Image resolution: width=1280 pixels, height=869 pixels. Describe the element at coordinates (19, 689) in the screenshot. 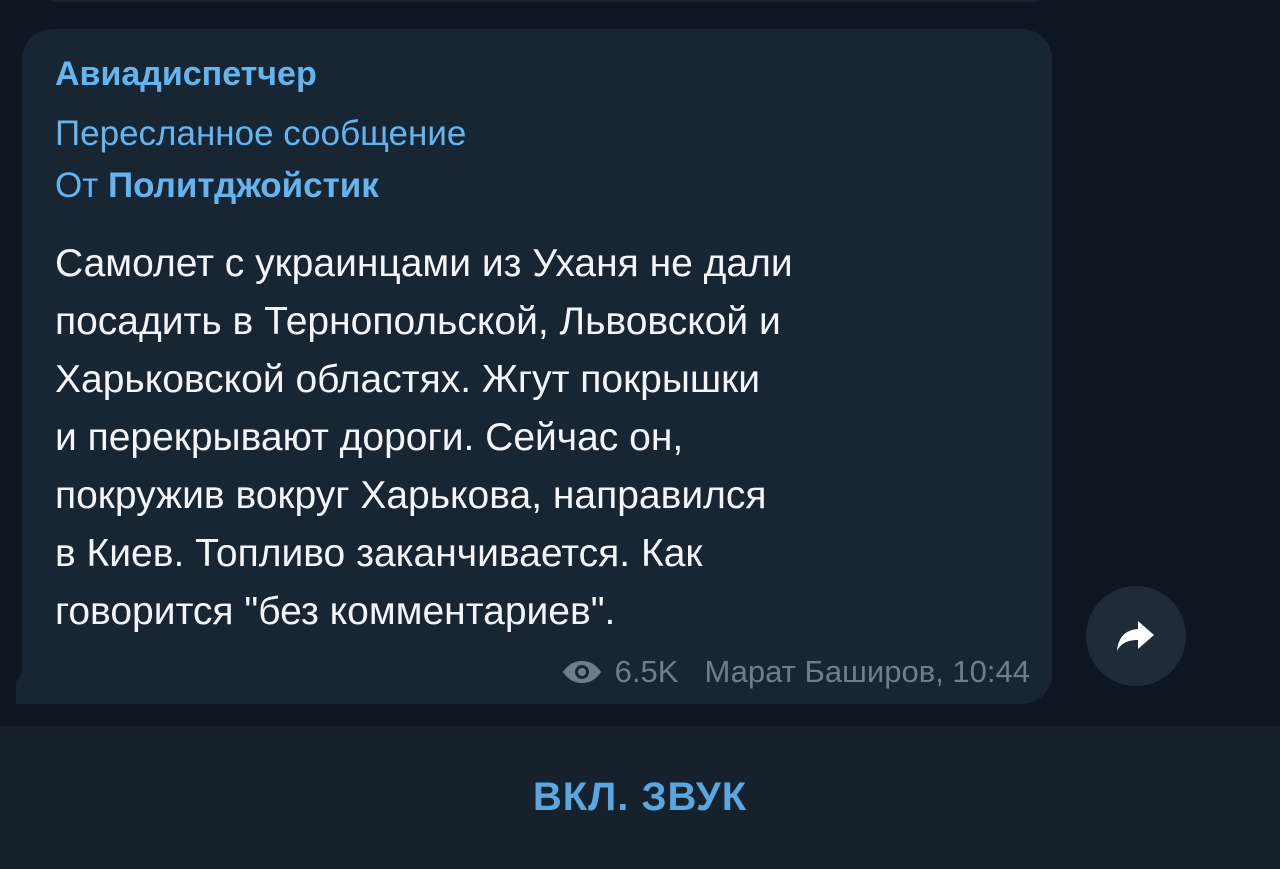

I see `bubble-tail` at that location.